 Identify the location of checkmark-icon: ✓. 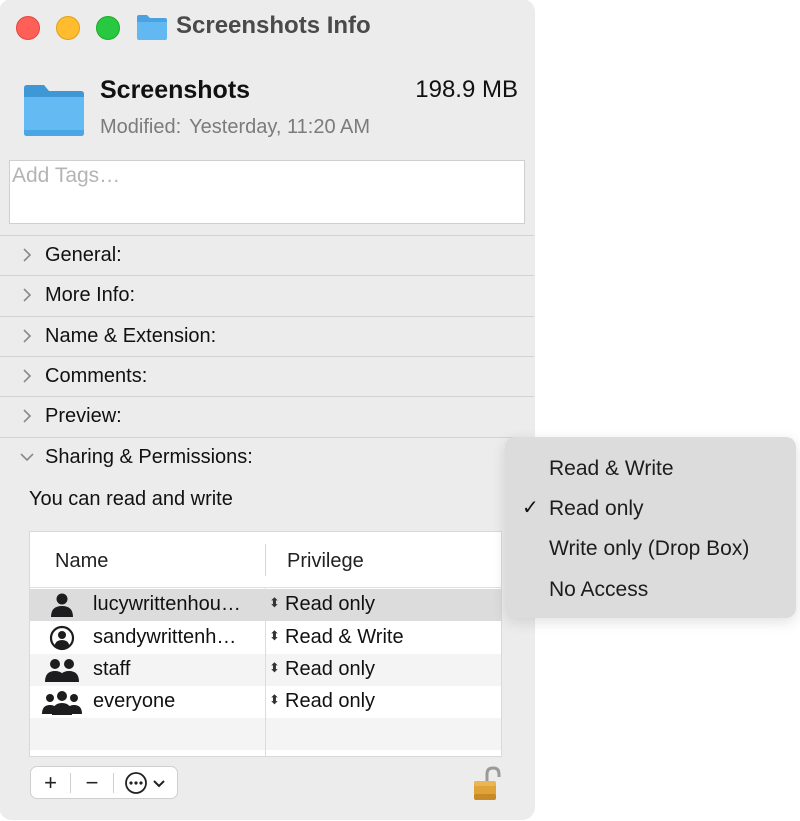
(530, 508).